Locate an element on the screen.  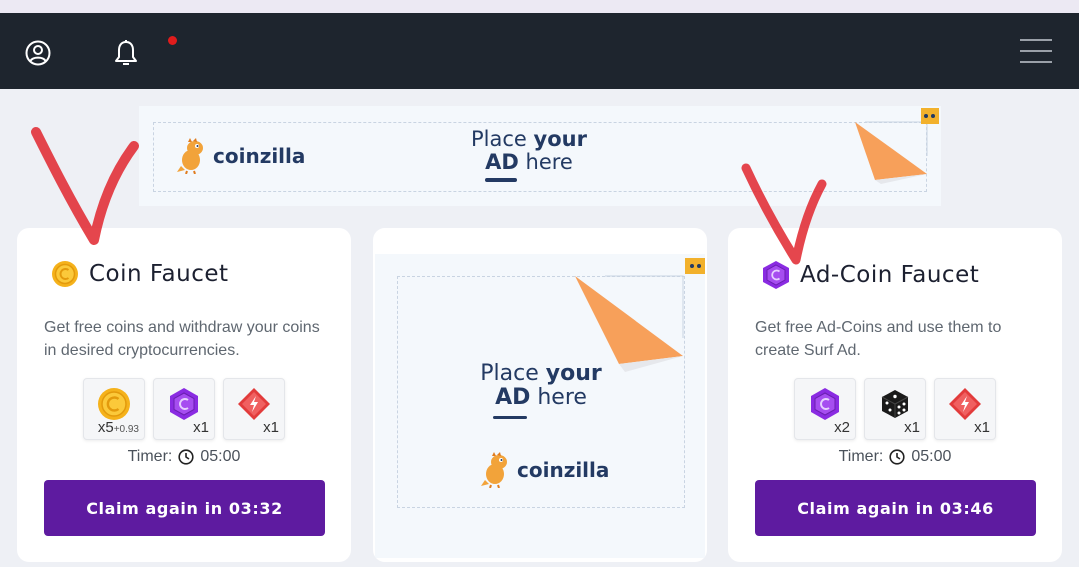
coin-faucet-title: Coin Faucet is located at coordinates (140, 274).